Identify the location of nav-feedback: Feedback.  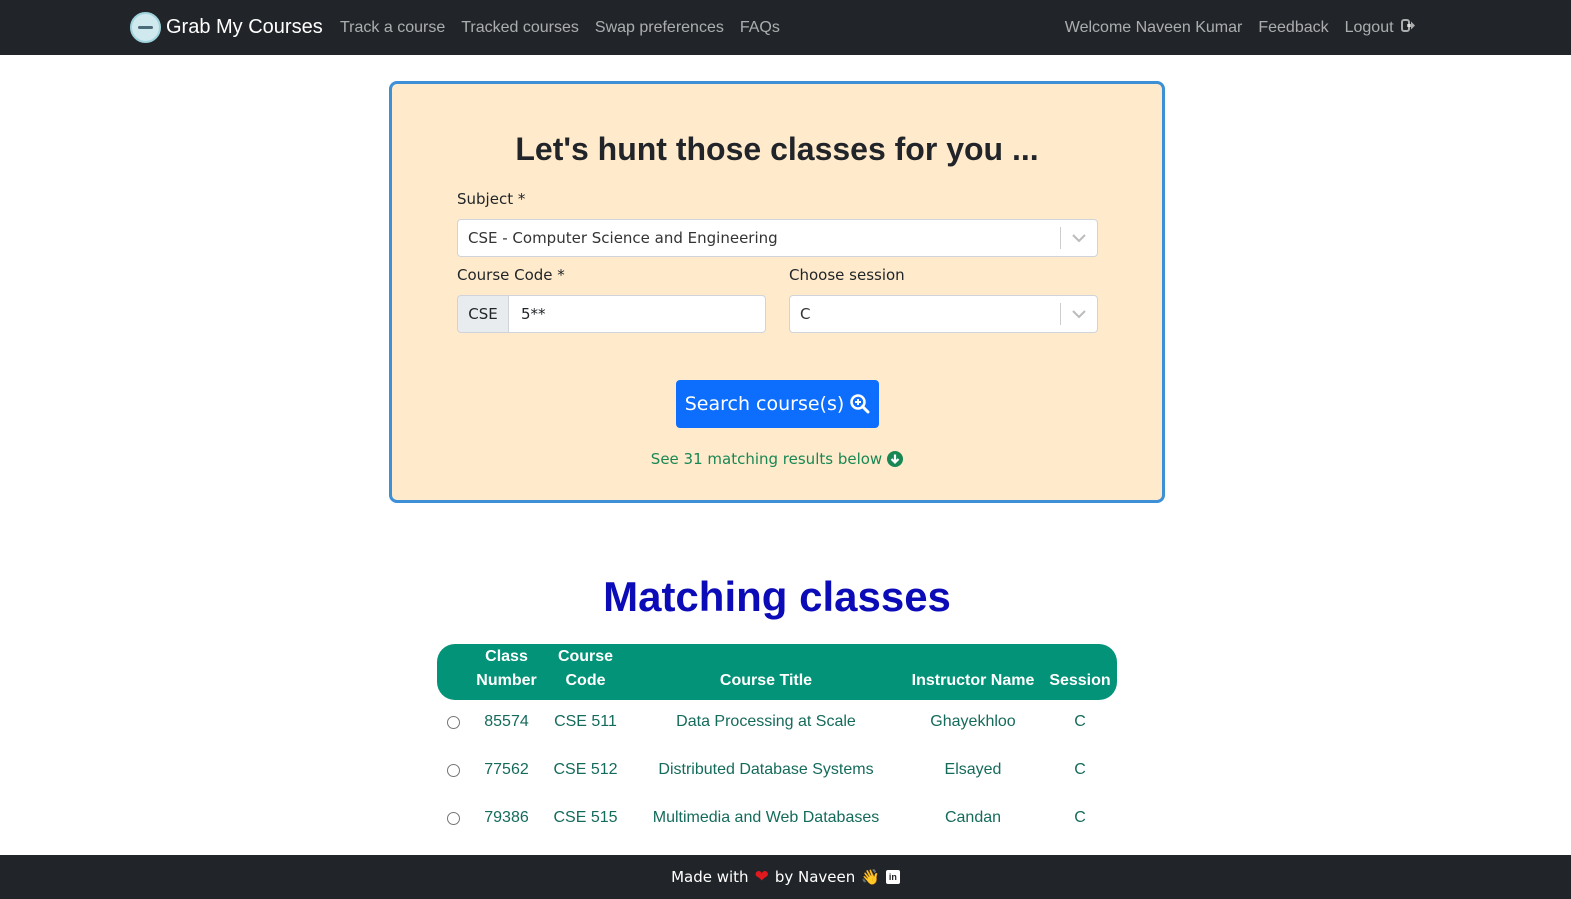
(1293, 28).